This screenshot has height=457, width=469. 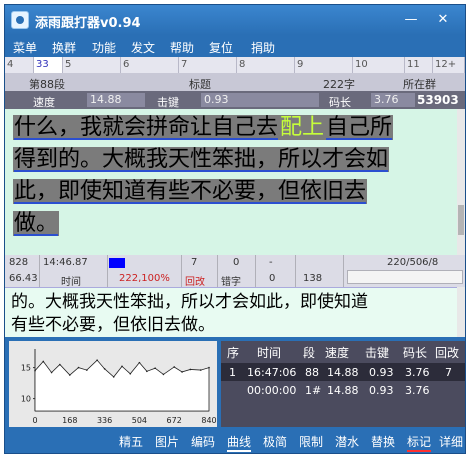 I want to click on window-title: 添雨跟打器v0.94, so click(x=88, y=23).